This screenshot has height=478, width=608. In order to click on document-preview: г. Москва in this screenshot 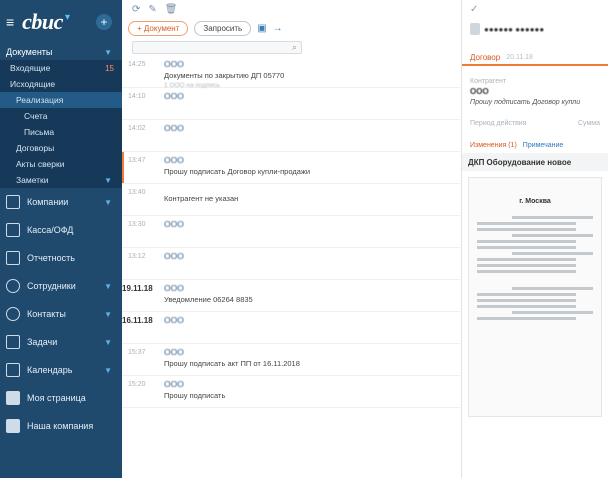, I will do `click(535, 297)`.